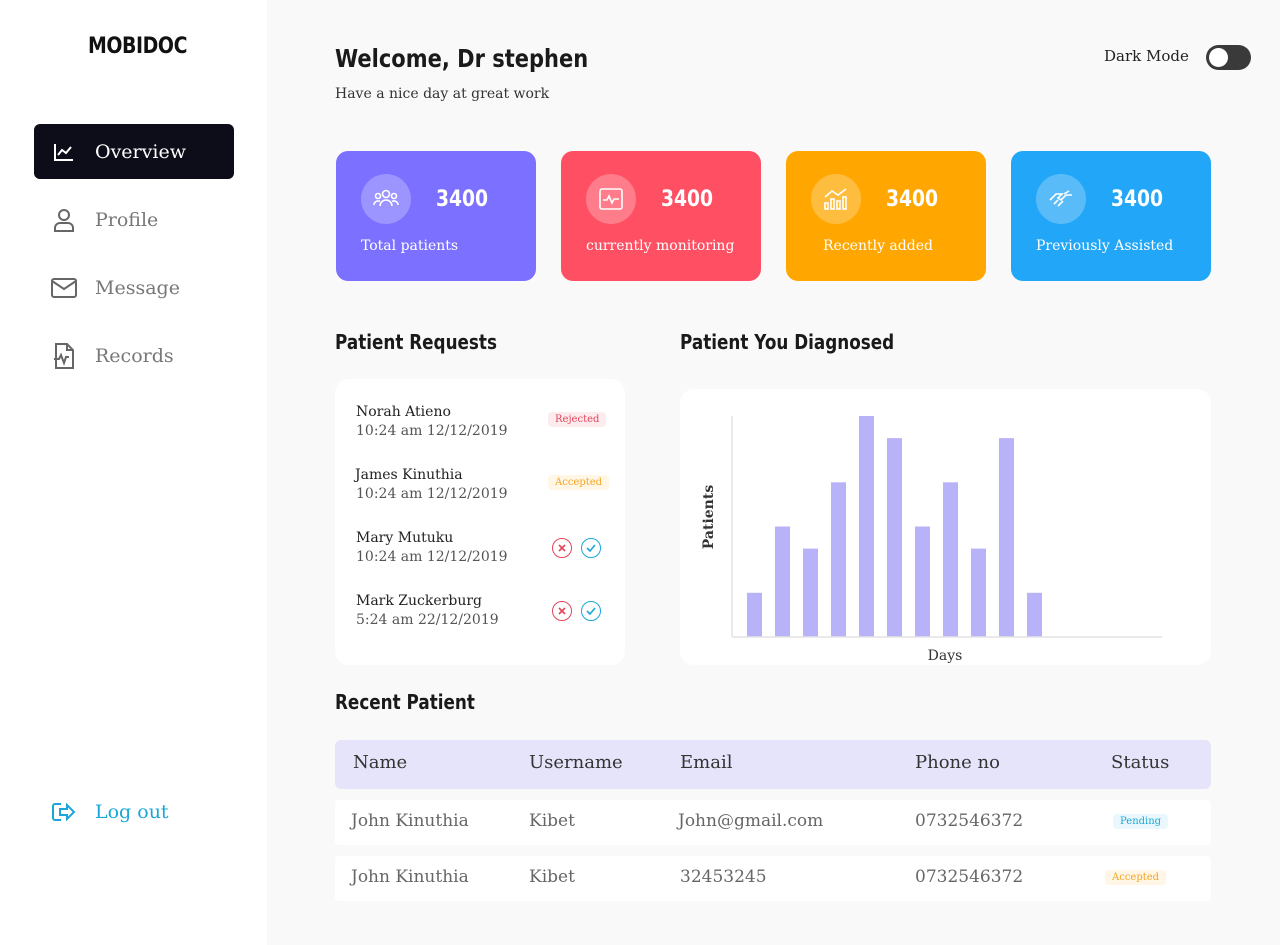  I want to click on toggle-knob, so click(1218, 57).